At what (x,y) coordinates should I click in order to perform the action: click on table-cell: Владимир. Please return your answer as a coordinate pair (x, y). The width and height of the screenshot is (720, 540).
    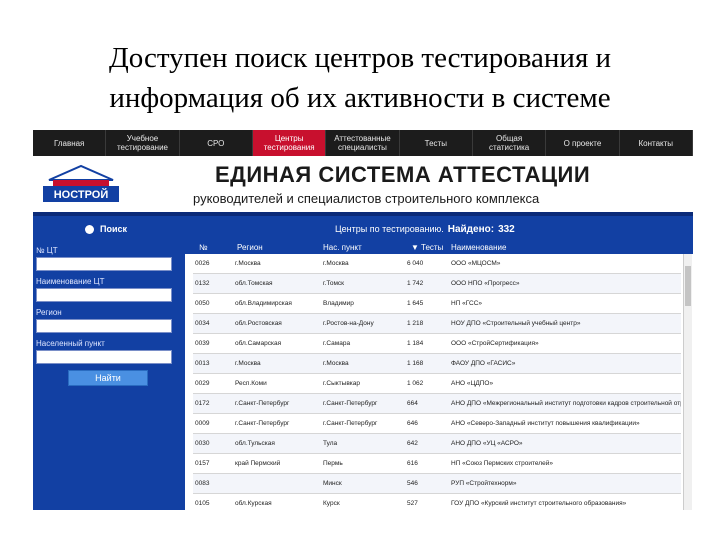
    Looking at the image, I should click on (363, 303).